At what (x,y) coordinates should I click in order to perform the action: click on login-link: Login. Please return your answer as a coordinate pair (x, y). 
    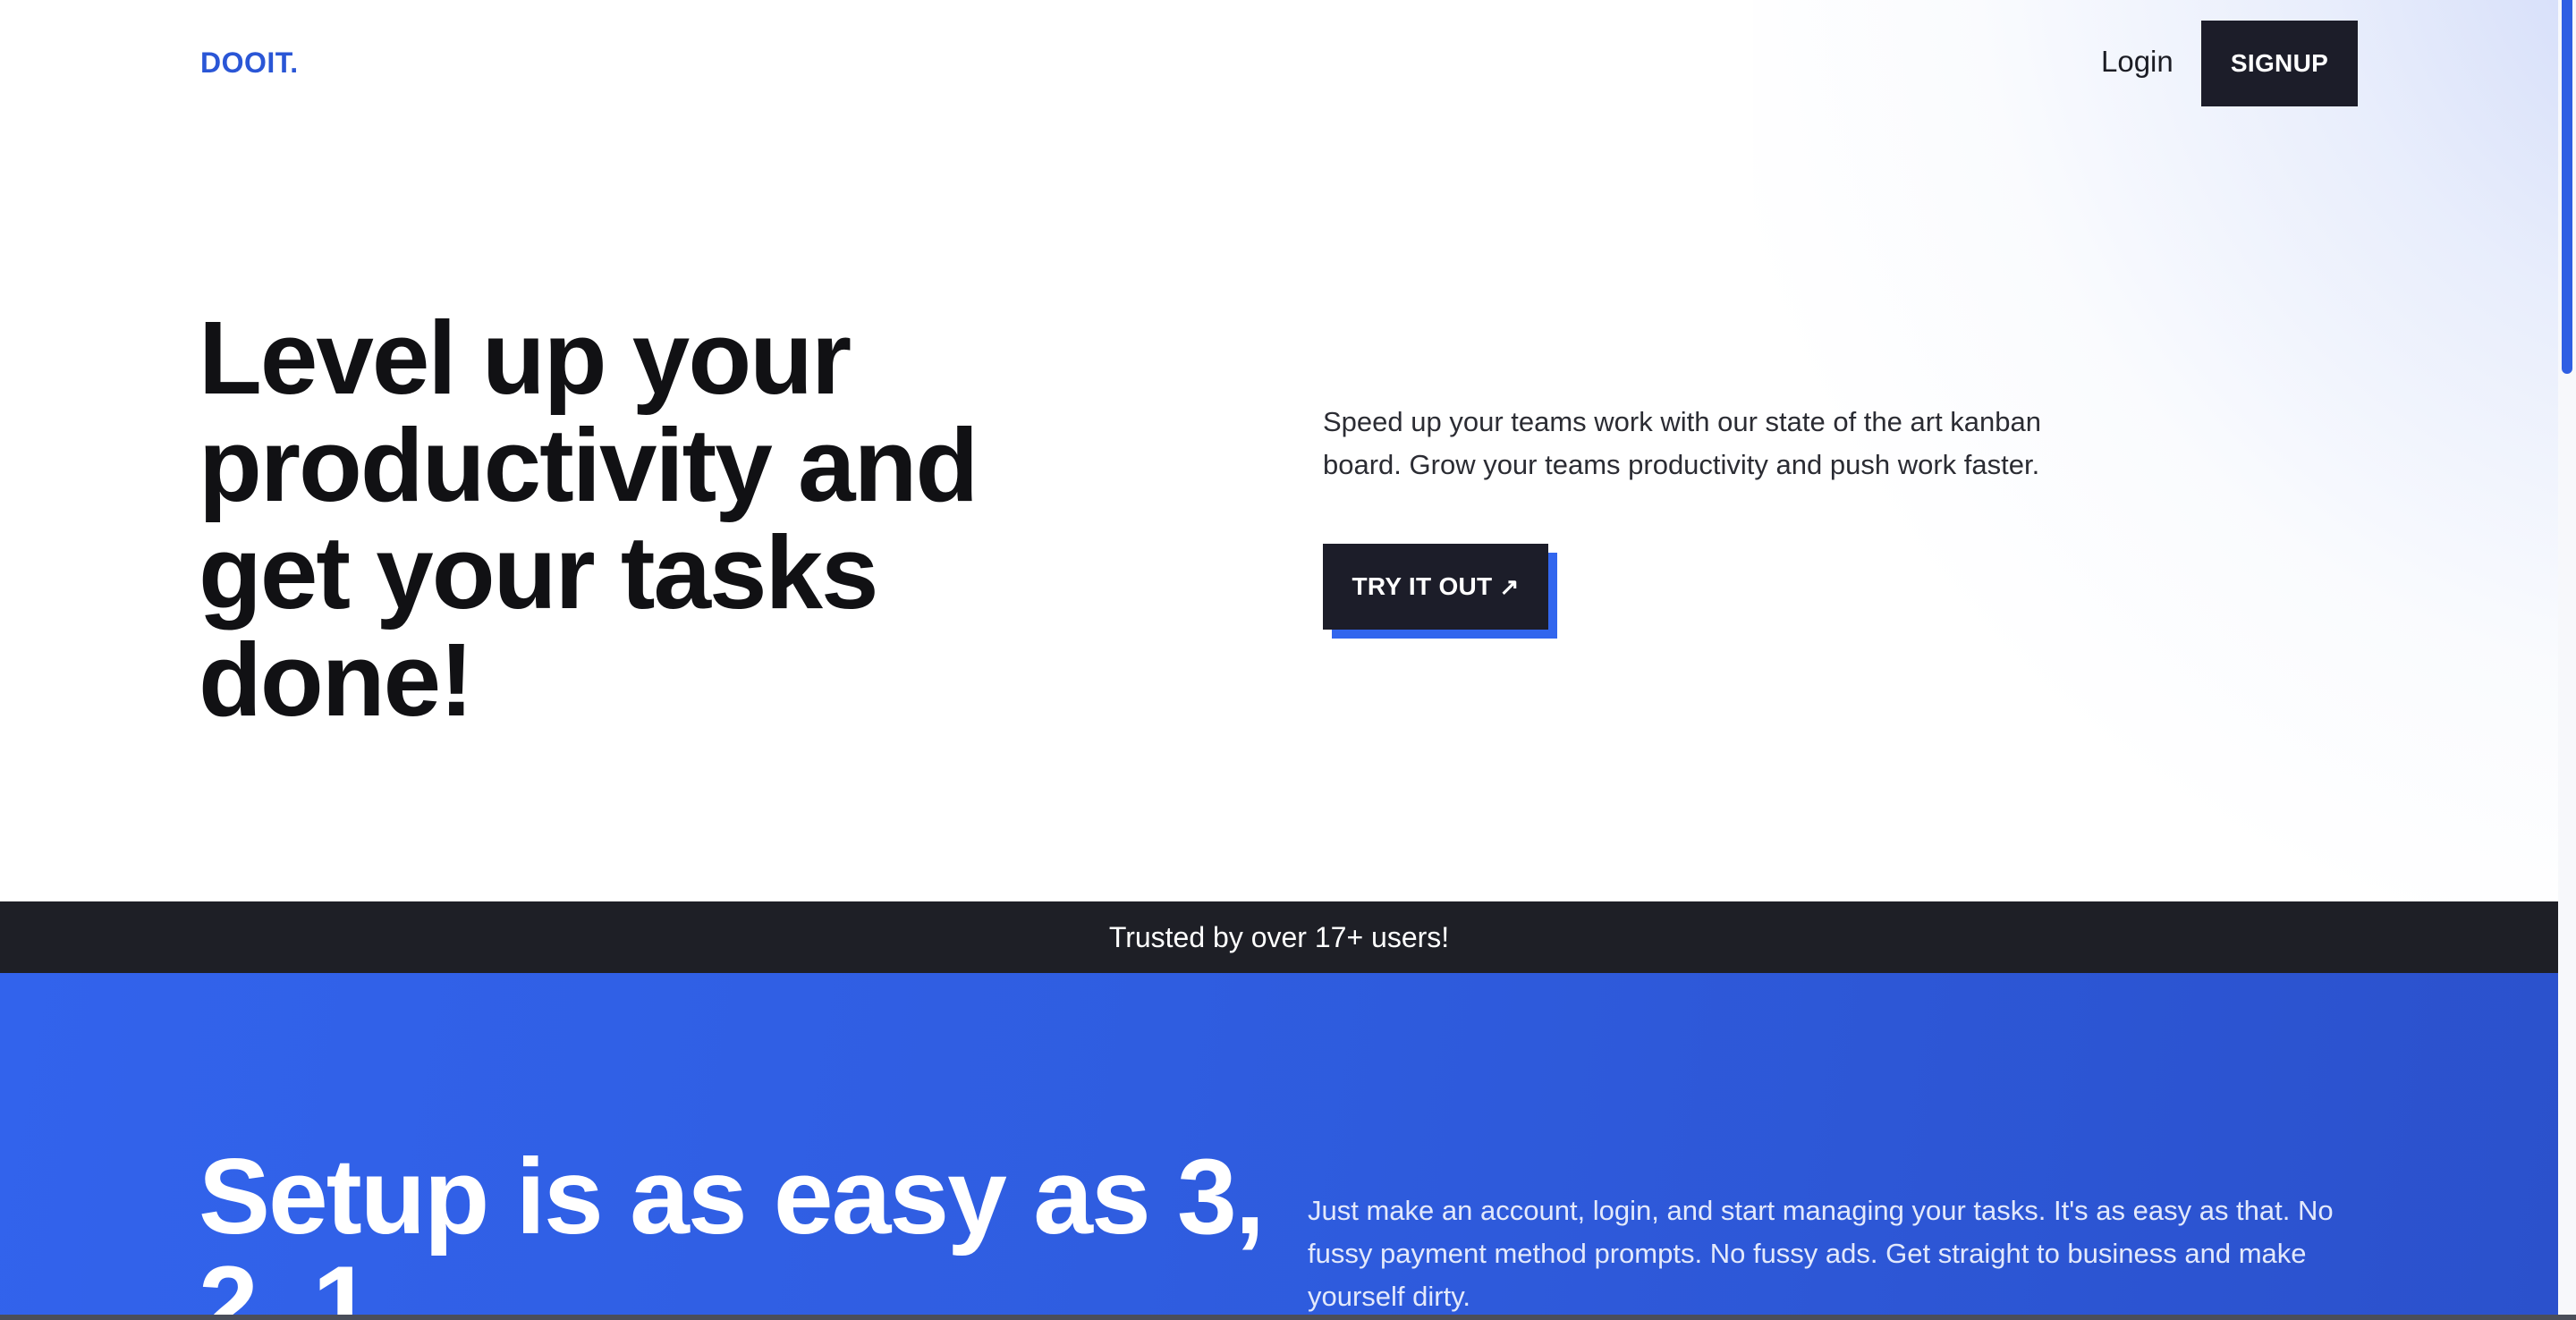
    Looking at the image, I should click on (2137, 62).